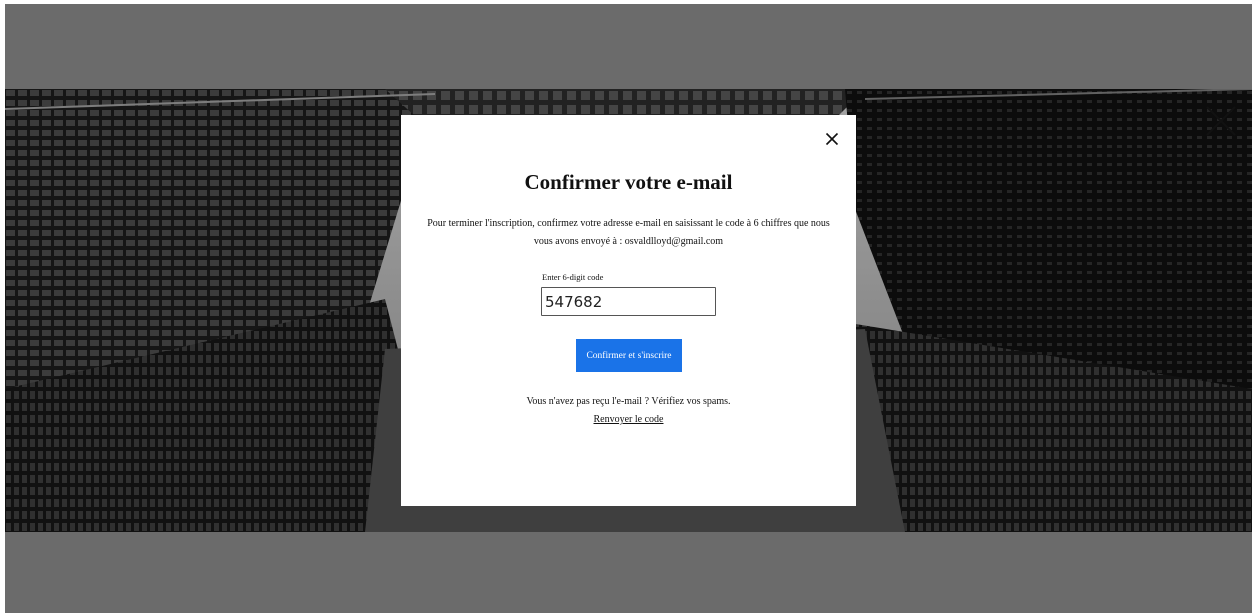 Image resolution: width=1252 pixels, height=613 pixels. What do you see at coordinates (629, 355) in the screenshot?
I see `confirm-signup-button: Confirmer et s'inscrire` at bounding box center [629, 355].